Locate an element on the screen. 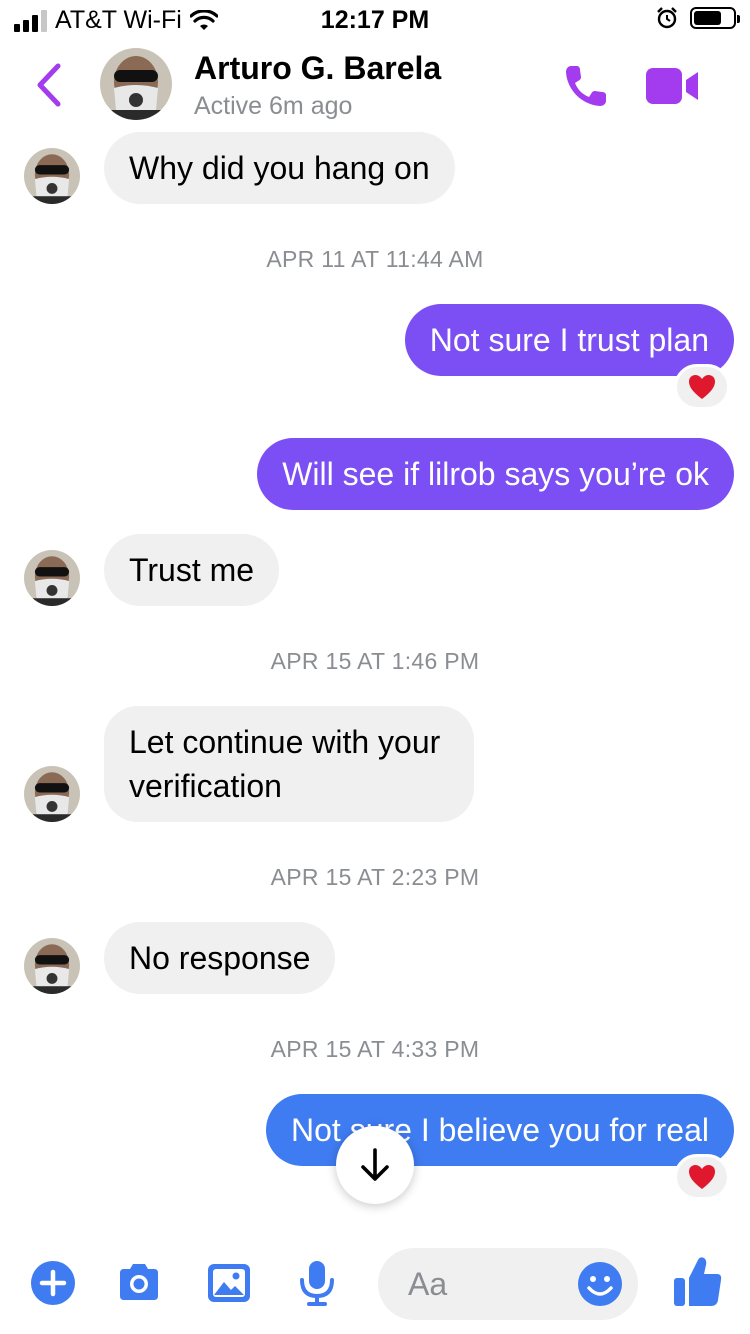 The image size is (750, 1334). battery-icon is located at coordinates (715, 18).